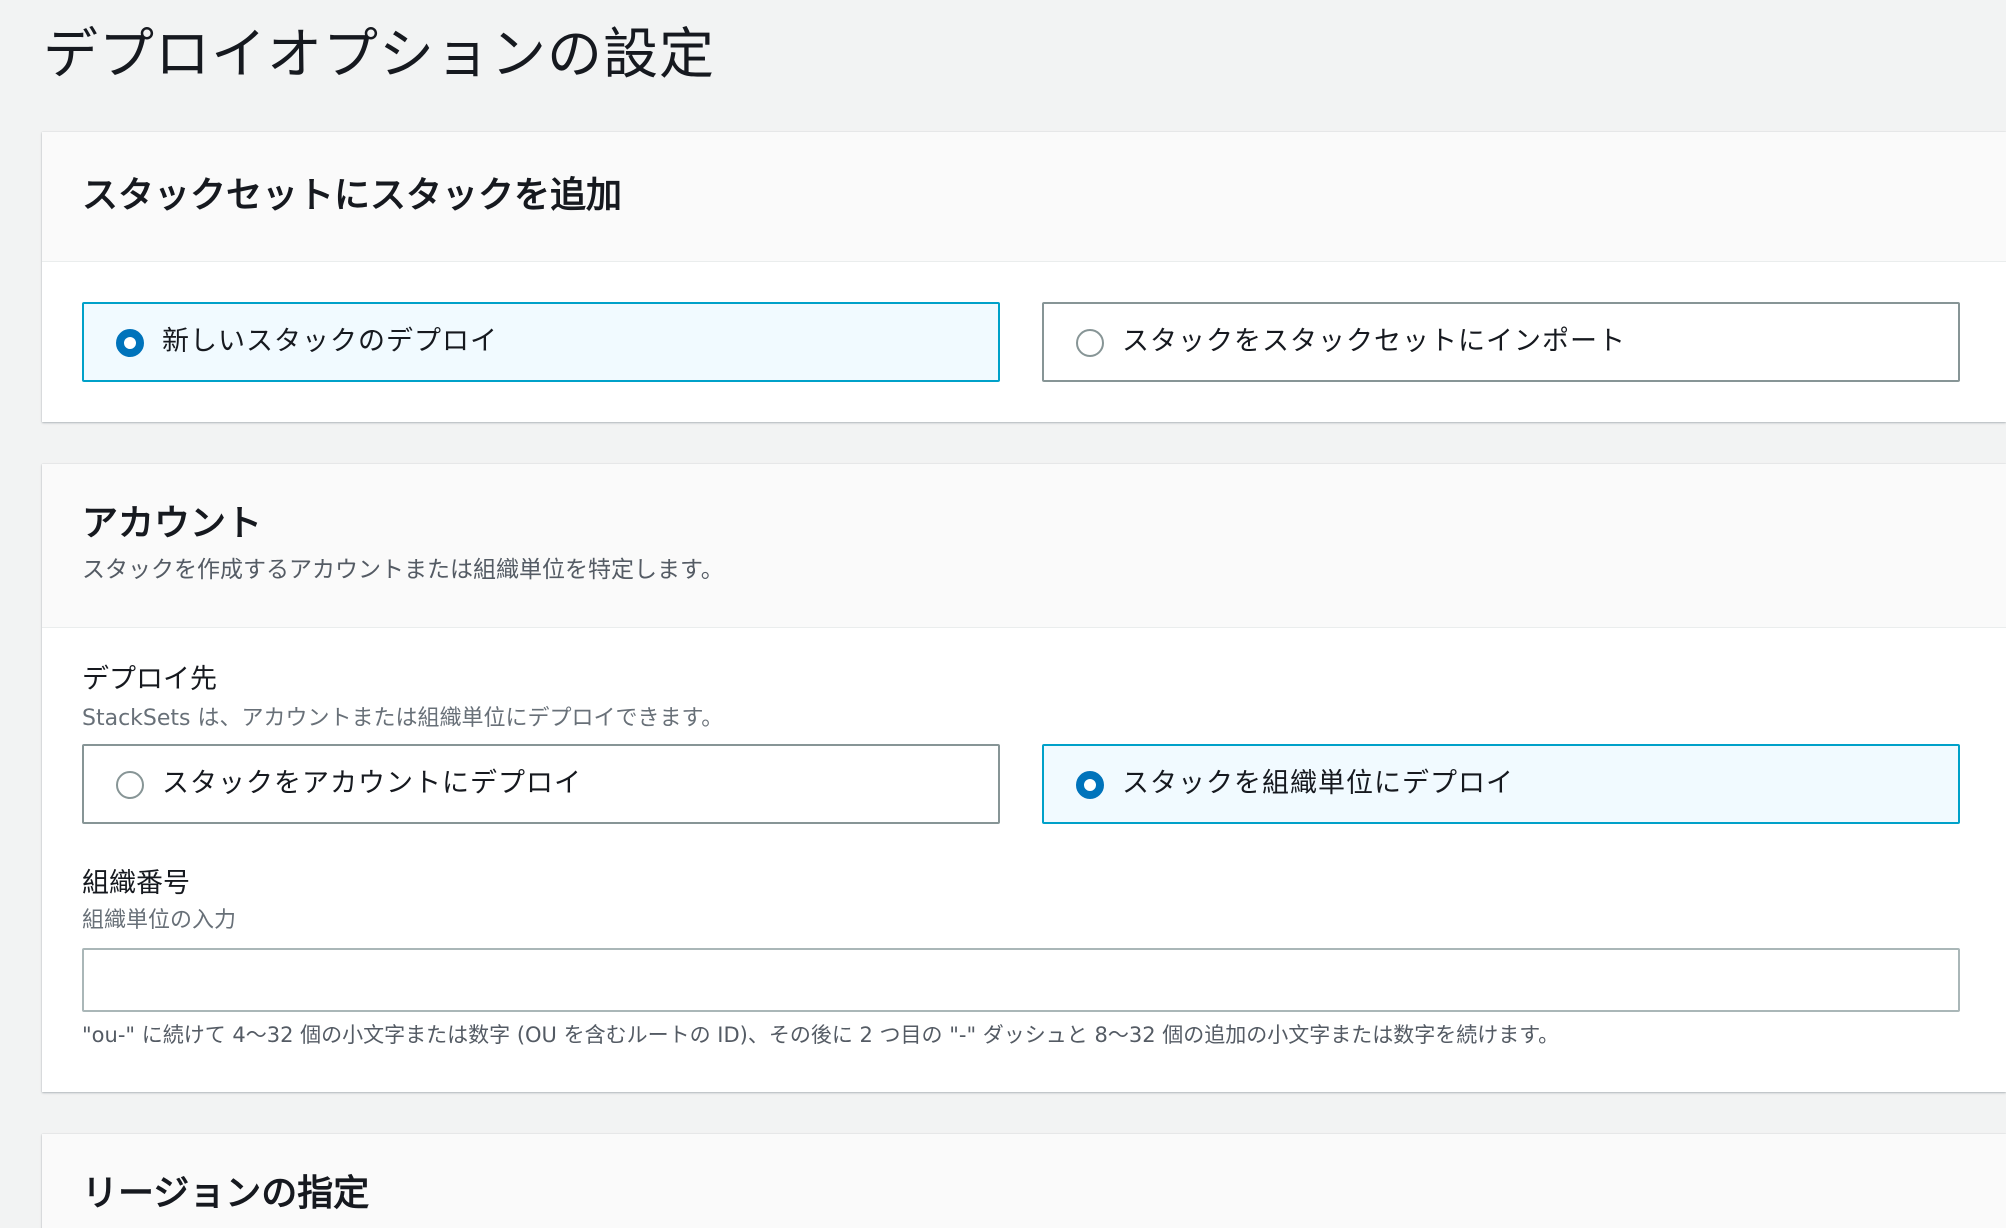 The width and height of the screenshot is (2006, 1228). I want to click on add-stacks-panel-header: スタックセットにスタックを追加, so click(1024, 197).